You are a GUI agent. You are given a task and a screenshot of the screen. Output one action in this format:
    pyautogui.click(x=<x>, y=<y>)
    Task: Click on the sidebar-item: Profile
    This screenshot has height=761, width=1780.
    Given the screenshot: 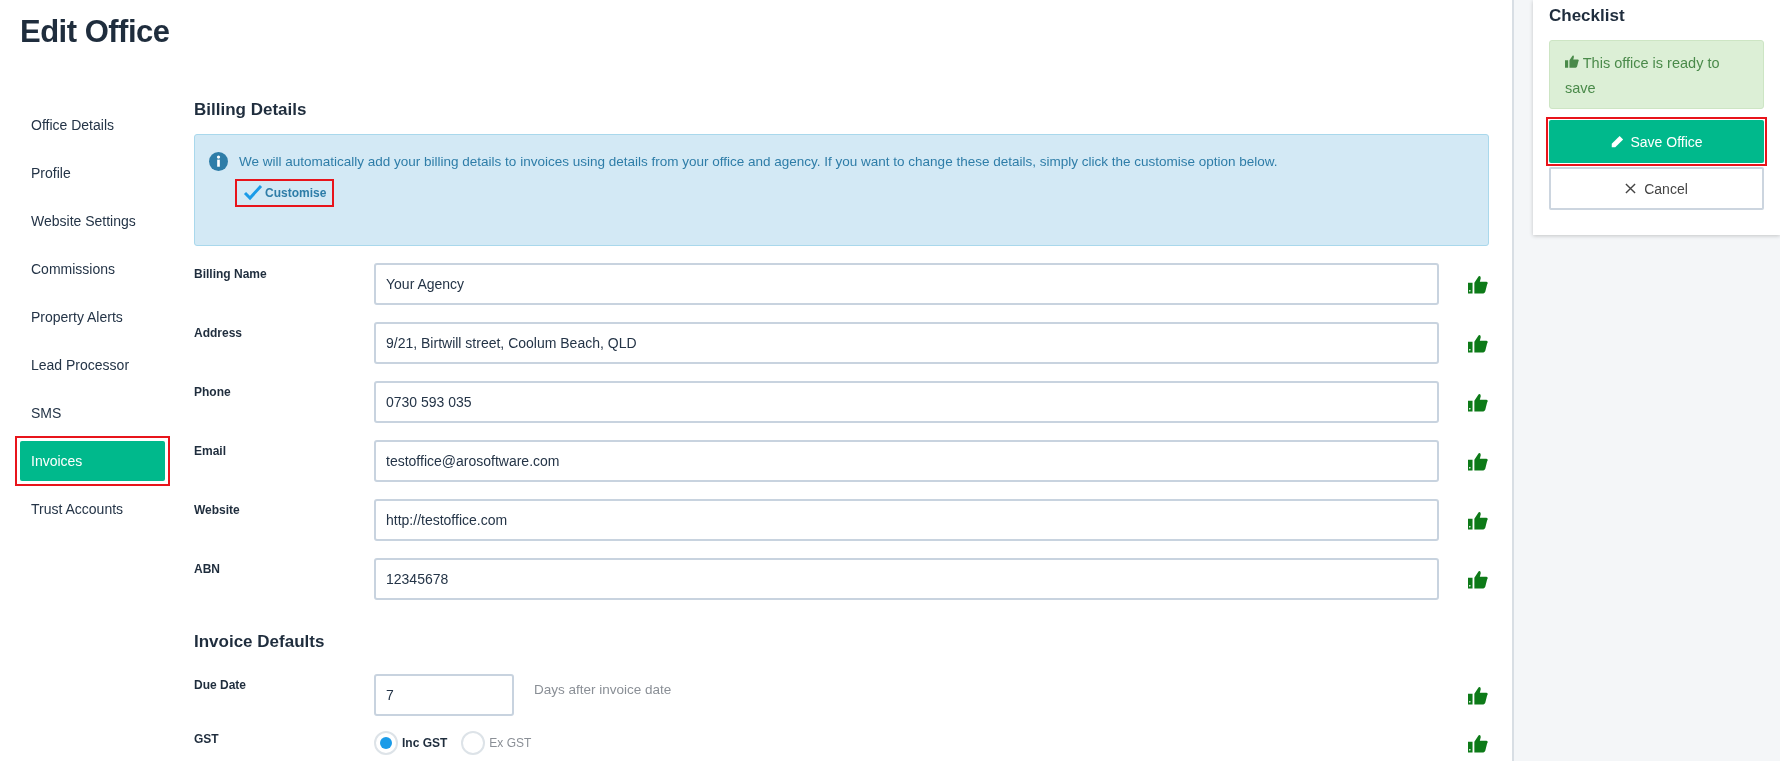 What is the action you would take?
    pyautogui.click(x=92, y=173)
    